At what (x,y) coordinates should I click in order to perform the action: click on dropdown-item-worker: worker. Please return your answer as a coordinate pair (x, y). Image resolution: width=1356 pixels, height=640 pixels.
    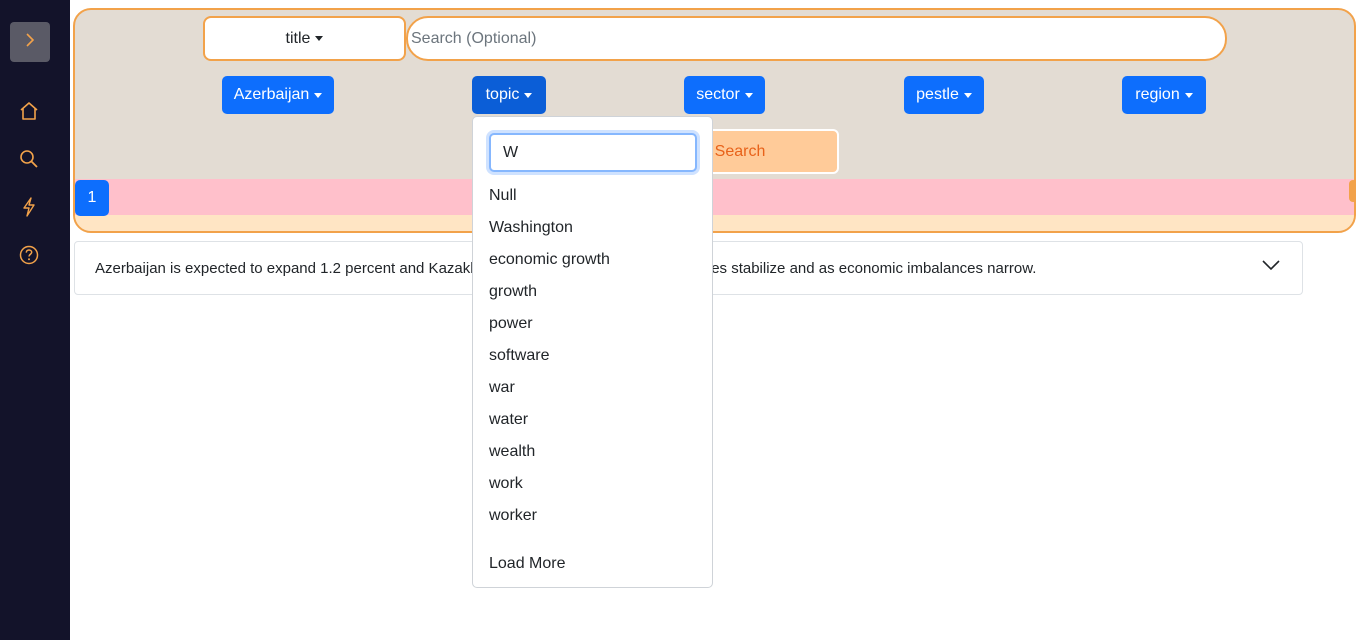
    Looking at the image, I should click on (513, 516).